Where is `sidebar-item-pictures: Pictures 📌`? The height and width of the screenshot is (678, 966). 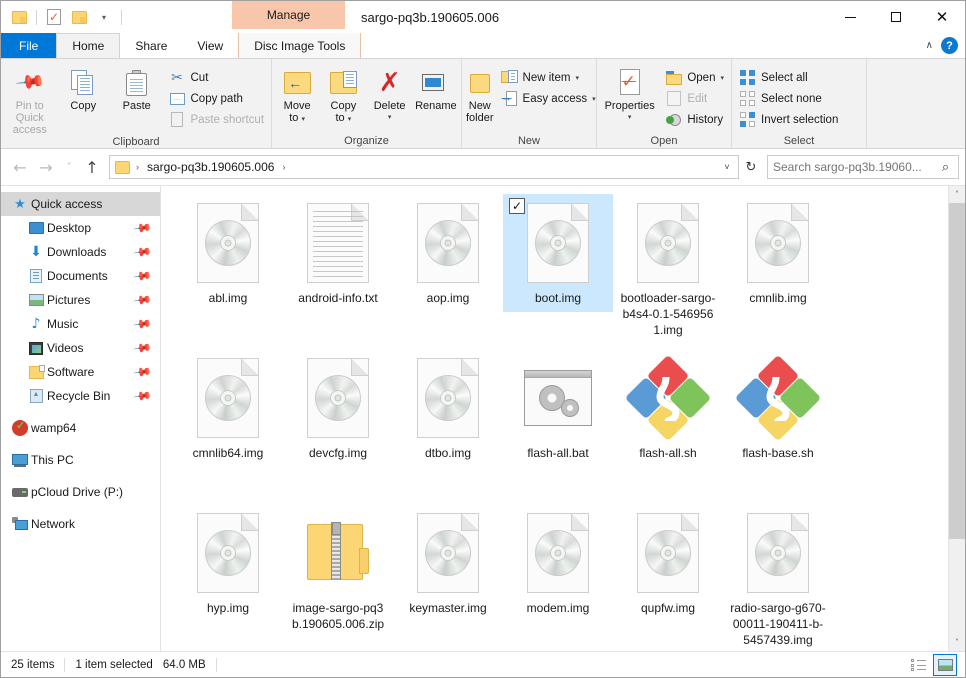 sidebar-item-pictures: Pictures 📌 is located at coordinates (80, 300).